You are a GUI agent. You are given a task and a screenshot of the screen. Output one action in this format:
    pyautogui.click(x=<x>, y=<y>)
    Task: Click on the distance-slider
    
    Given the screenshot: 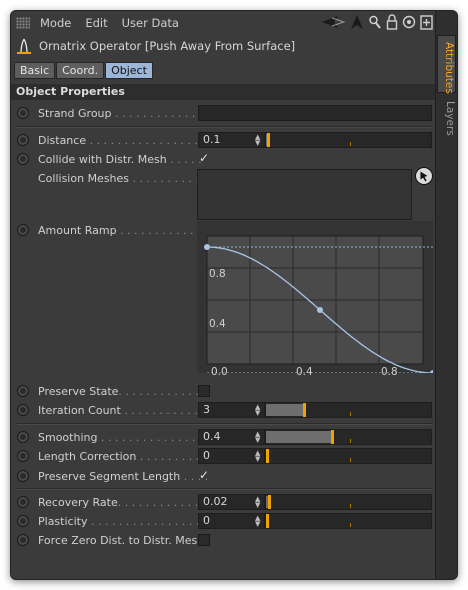 What is the action you would take?
    pyautogui.click(x=348, y=140)
    